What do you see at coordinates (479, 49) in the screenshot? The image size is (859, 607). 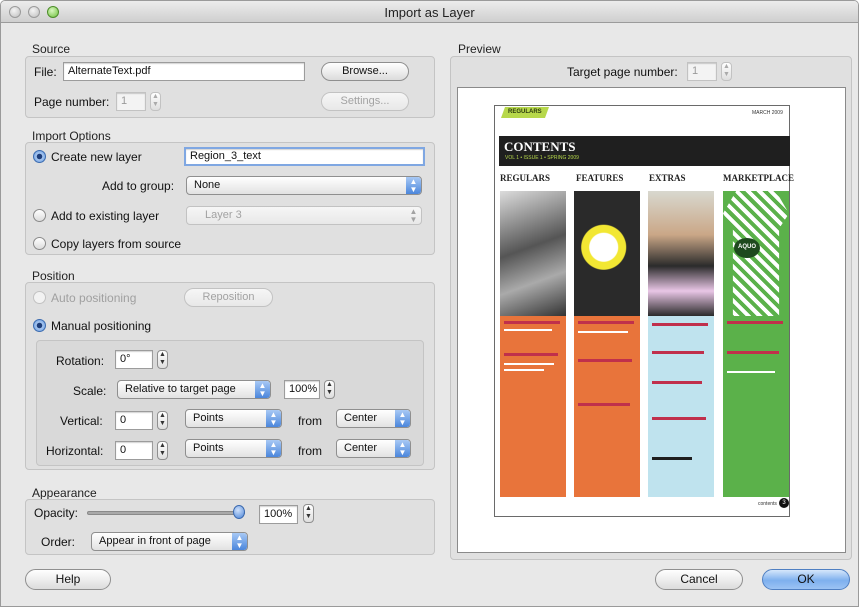 I see `preview-heading: Preview` at bounding box center [479, 49].